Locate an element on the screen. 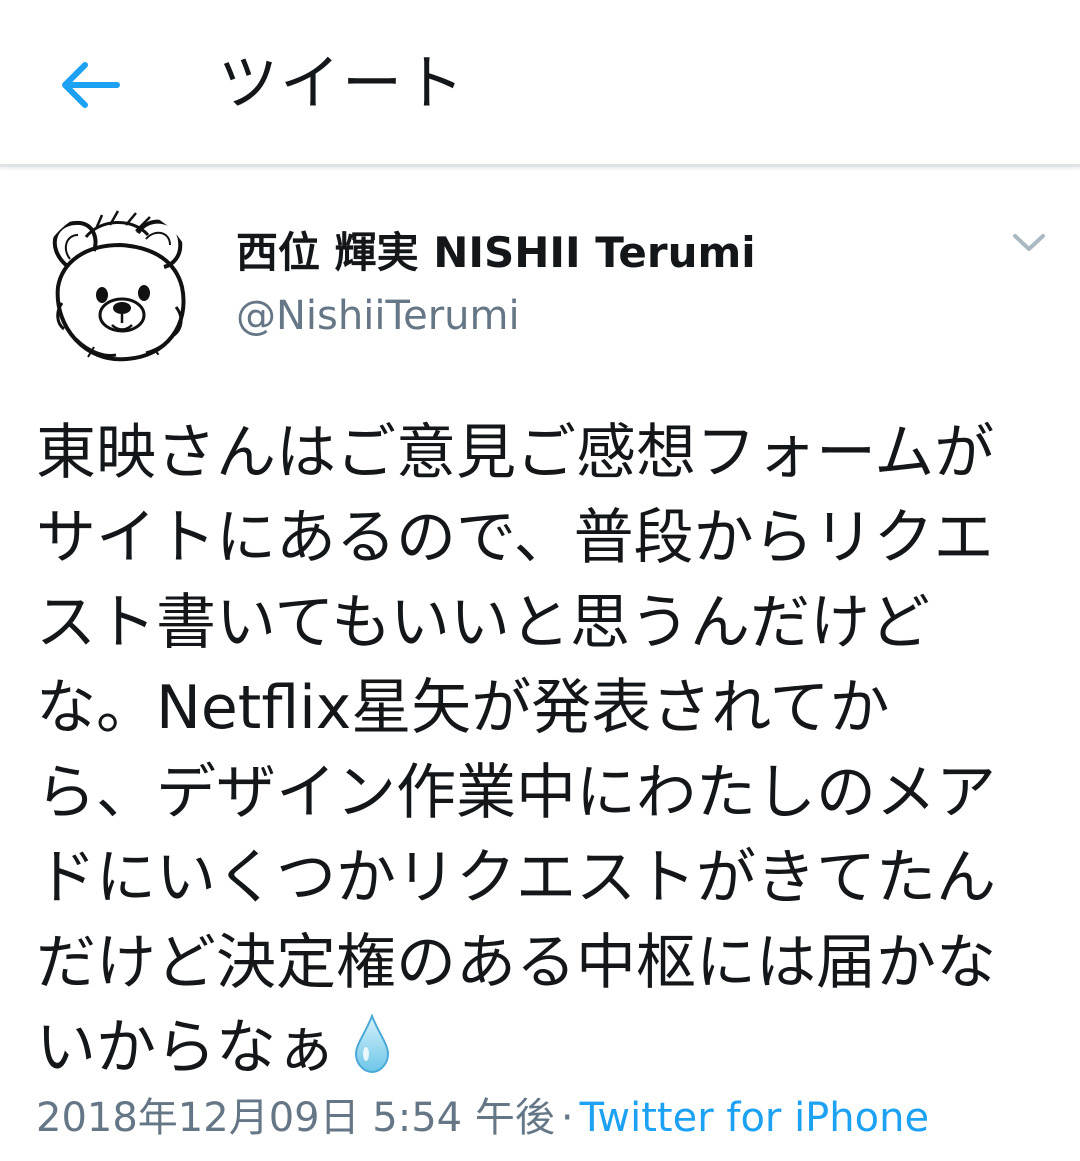 Image resolution: width=1080 pixels, height=1161 pixels. tweet-menu-button is located at coordinates (1029, 243).